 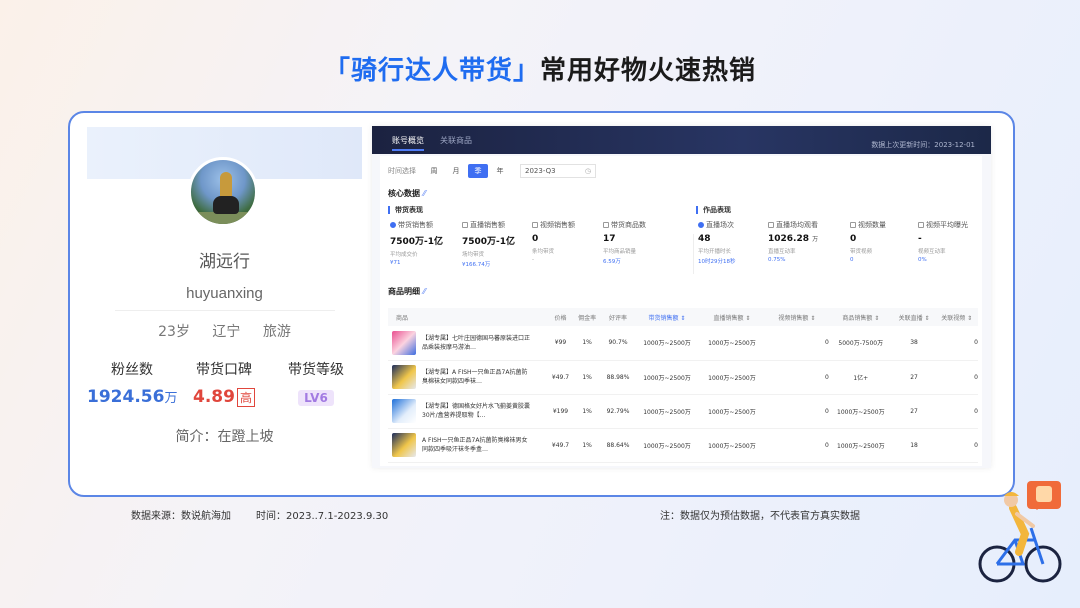 I want to click on sales-group-title: 带货表现, so click(x=405, y=210).